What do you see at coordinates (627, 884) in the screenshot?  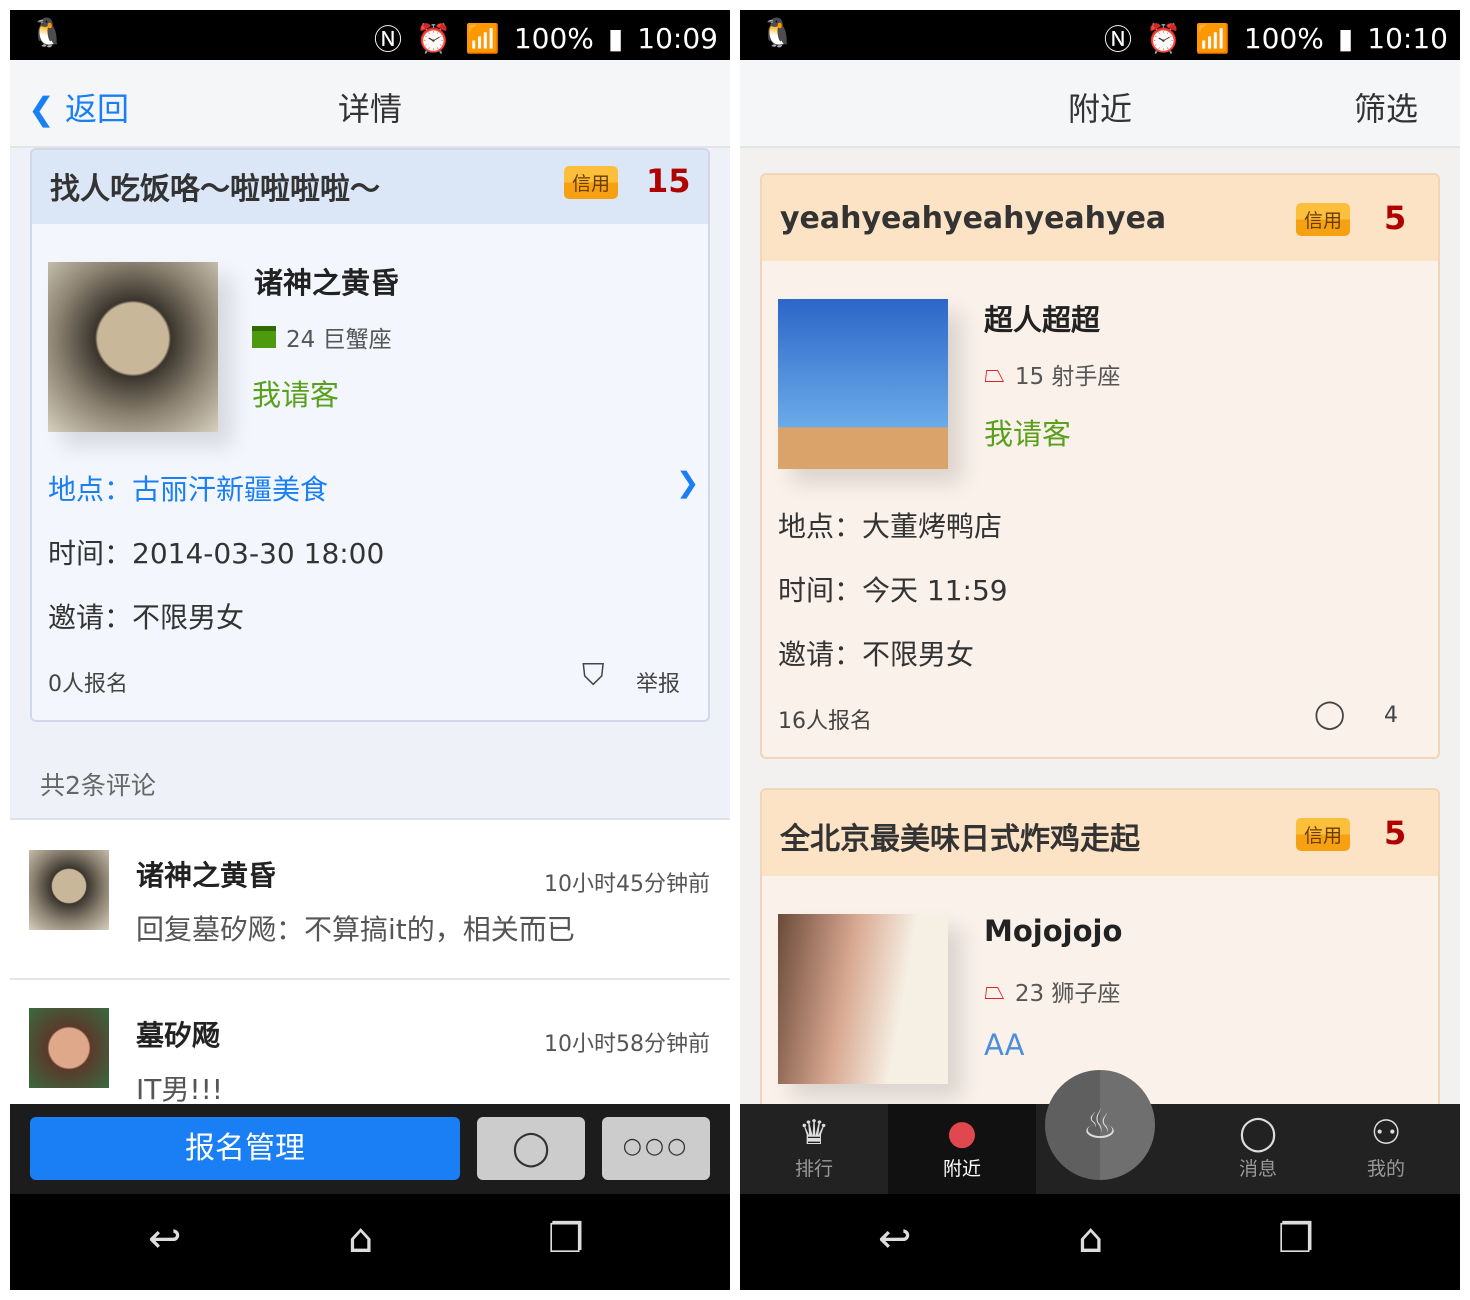 I see `comment-time: 10小时45分钟前` at bounding box center [627, 884].